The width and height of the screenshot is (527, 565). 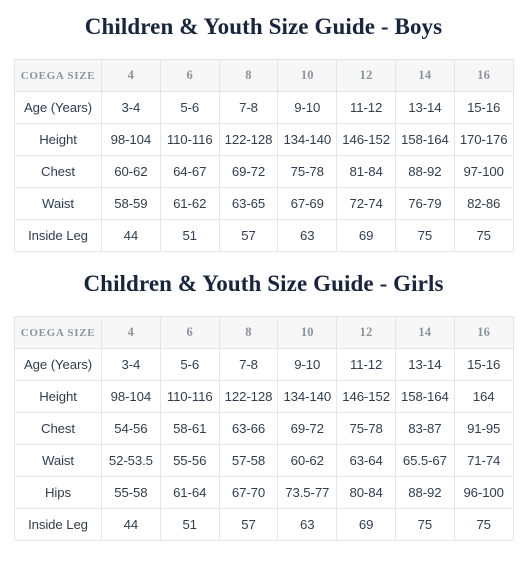 I want to click on size-table-head-girls: COEGA SIZE 4 6 8 10 12 14 16, so click(x=264, y=332).